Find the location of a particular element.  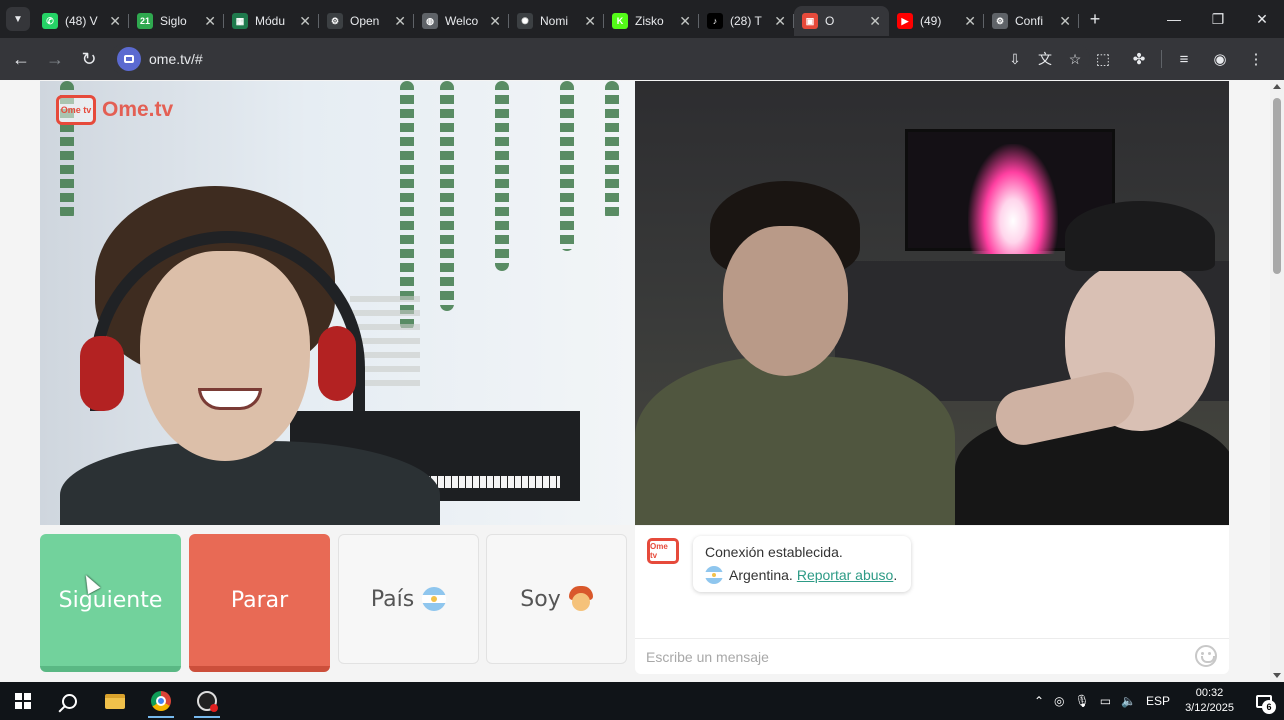

install-app-icon: ⇩ is located at coordinates (1015, 59).